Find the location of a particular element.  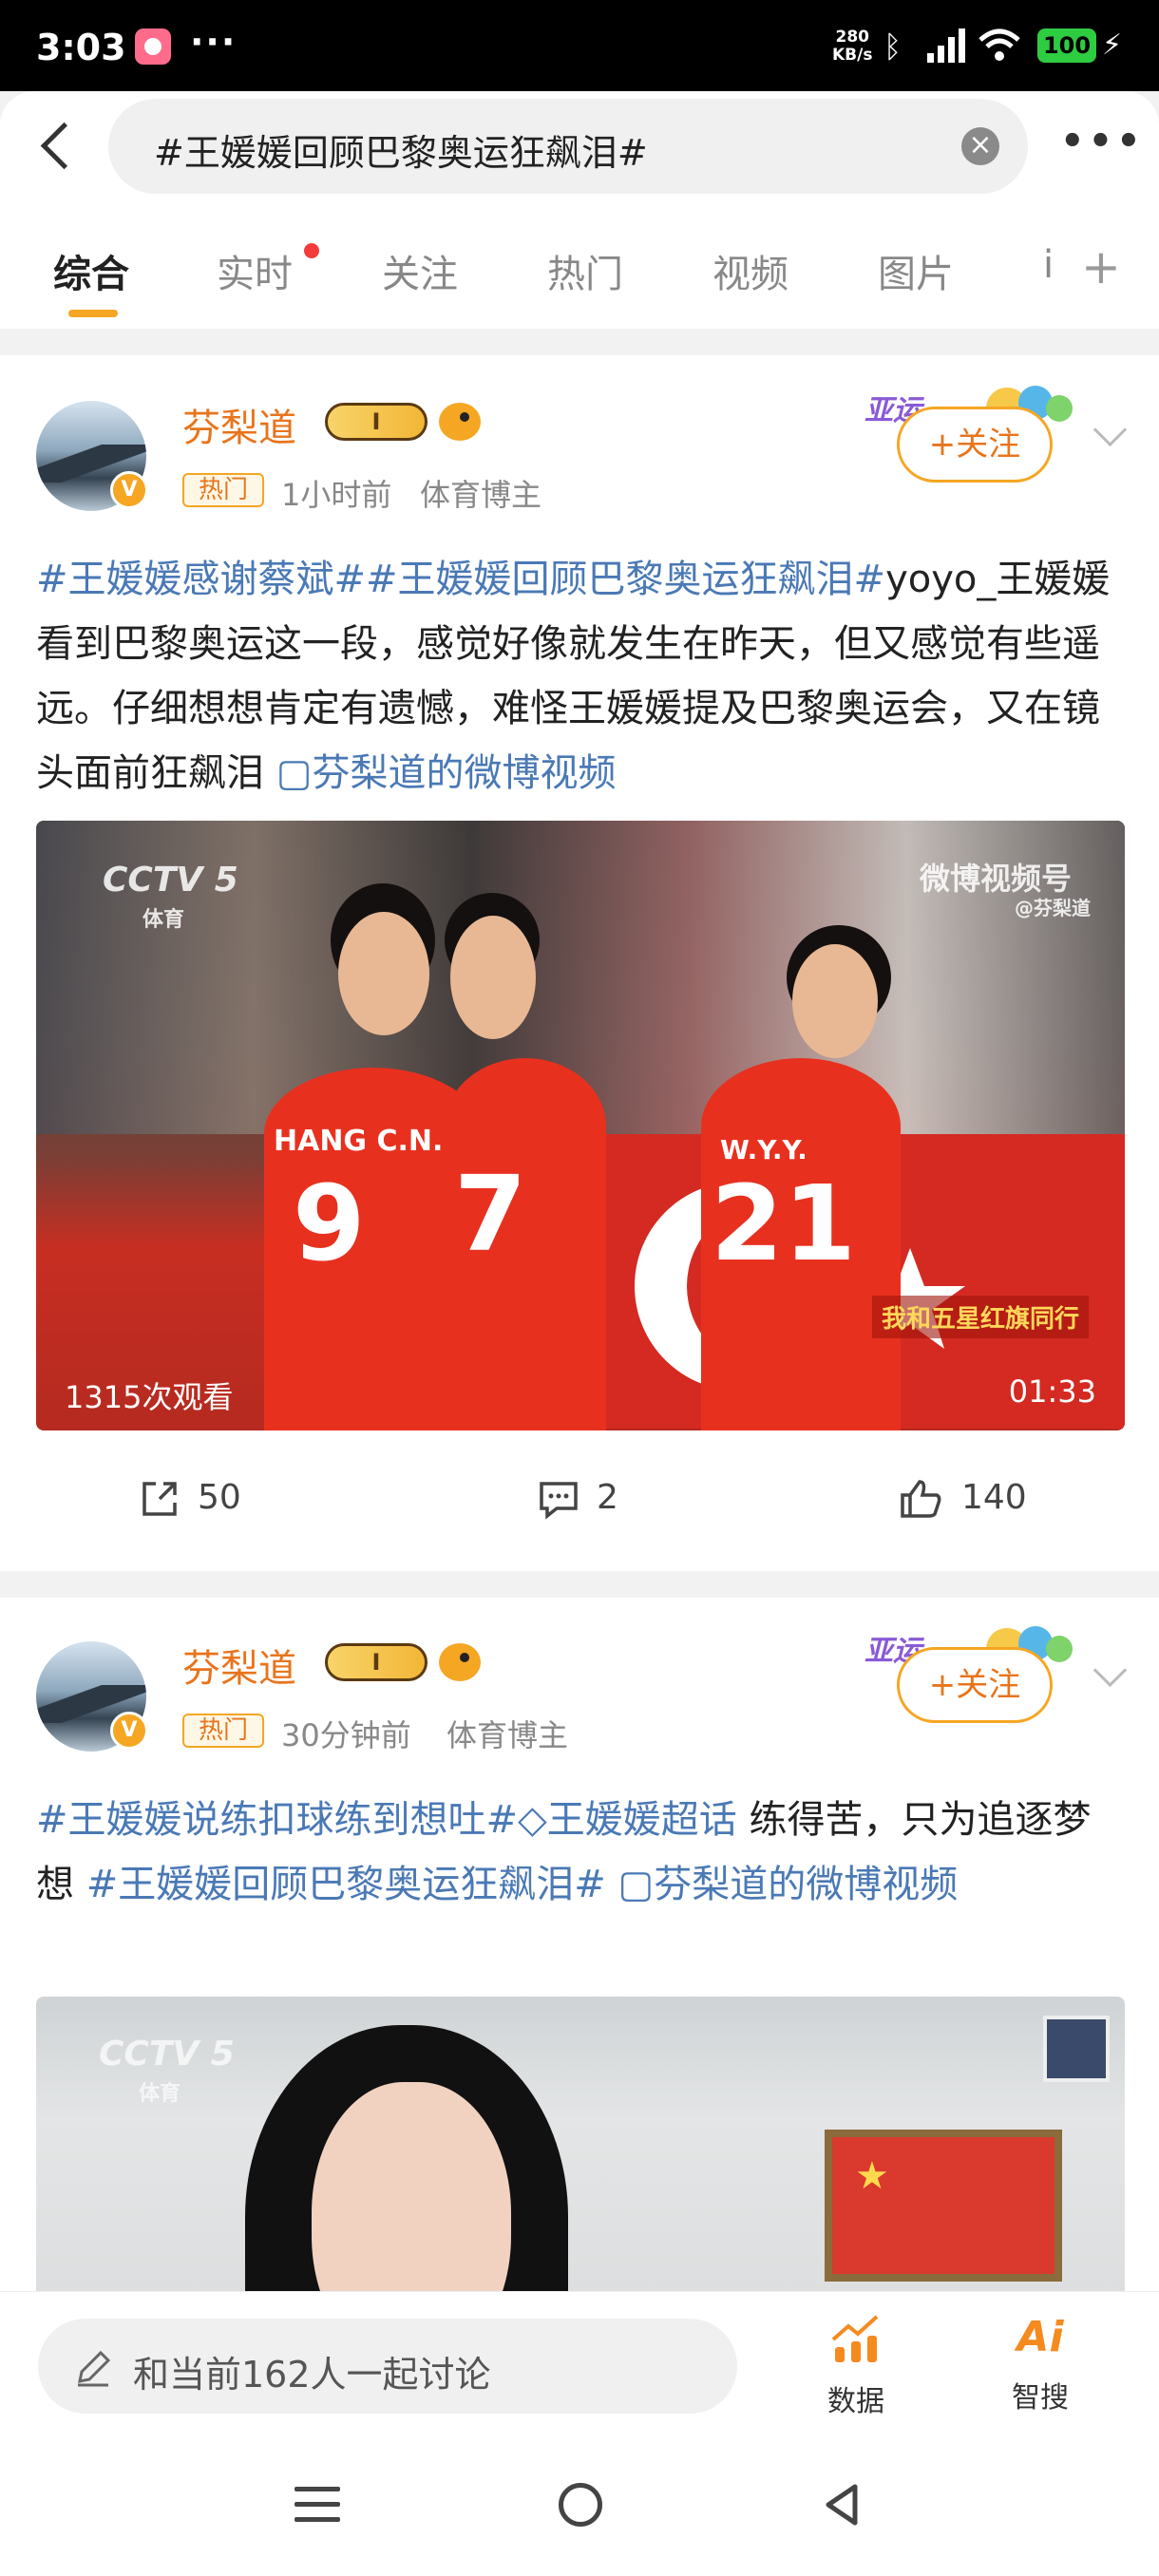

watermark-author: @芬梨道 is located at coordinates (1053, 908).